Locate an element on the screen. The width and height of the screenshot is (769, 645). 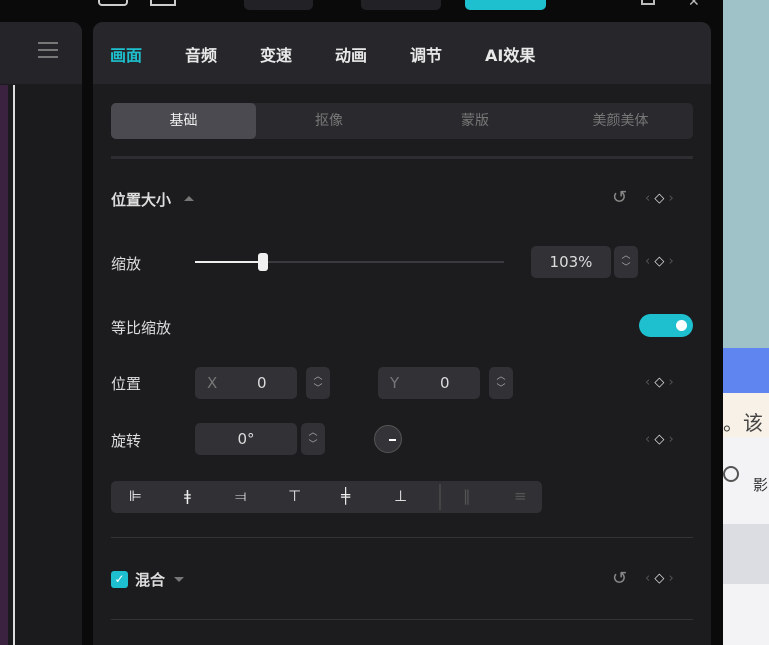
align-top-icon: ⊤ is located at coordinates (294, 496).